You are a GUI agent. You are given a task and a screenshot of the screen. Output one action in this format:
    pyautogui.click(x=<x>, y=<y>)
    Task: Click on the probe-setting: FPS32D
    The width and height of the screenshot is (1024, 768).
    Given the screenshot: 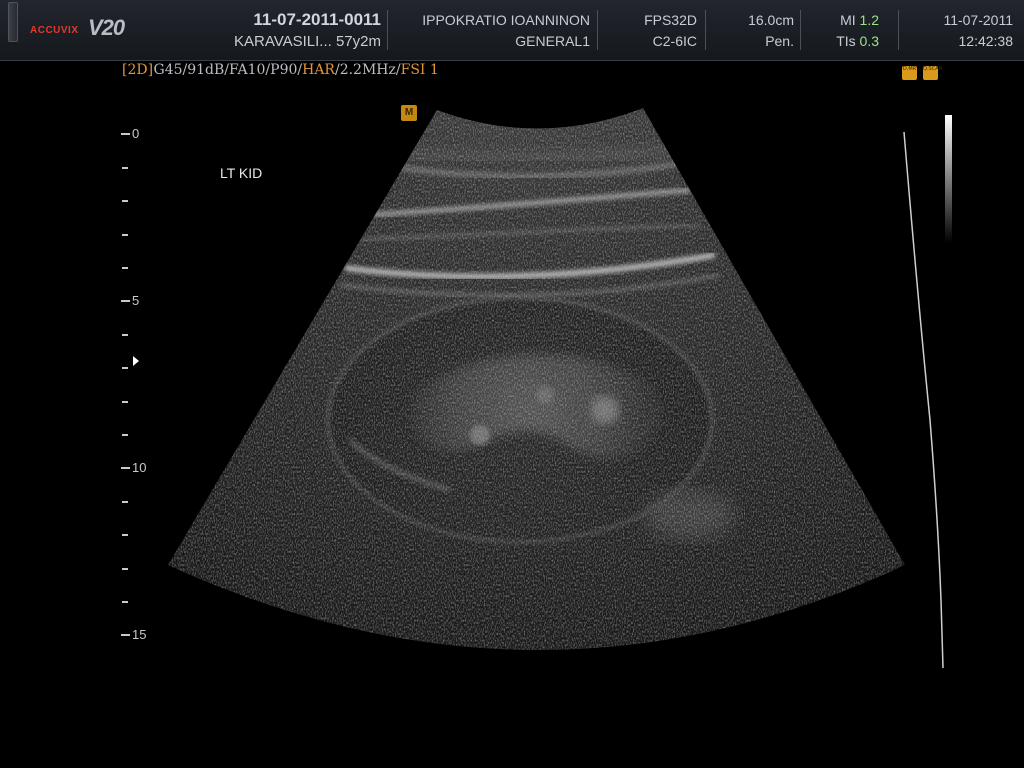 What is the action you would take?
    pyautogui.click(x=670, y=20)
    